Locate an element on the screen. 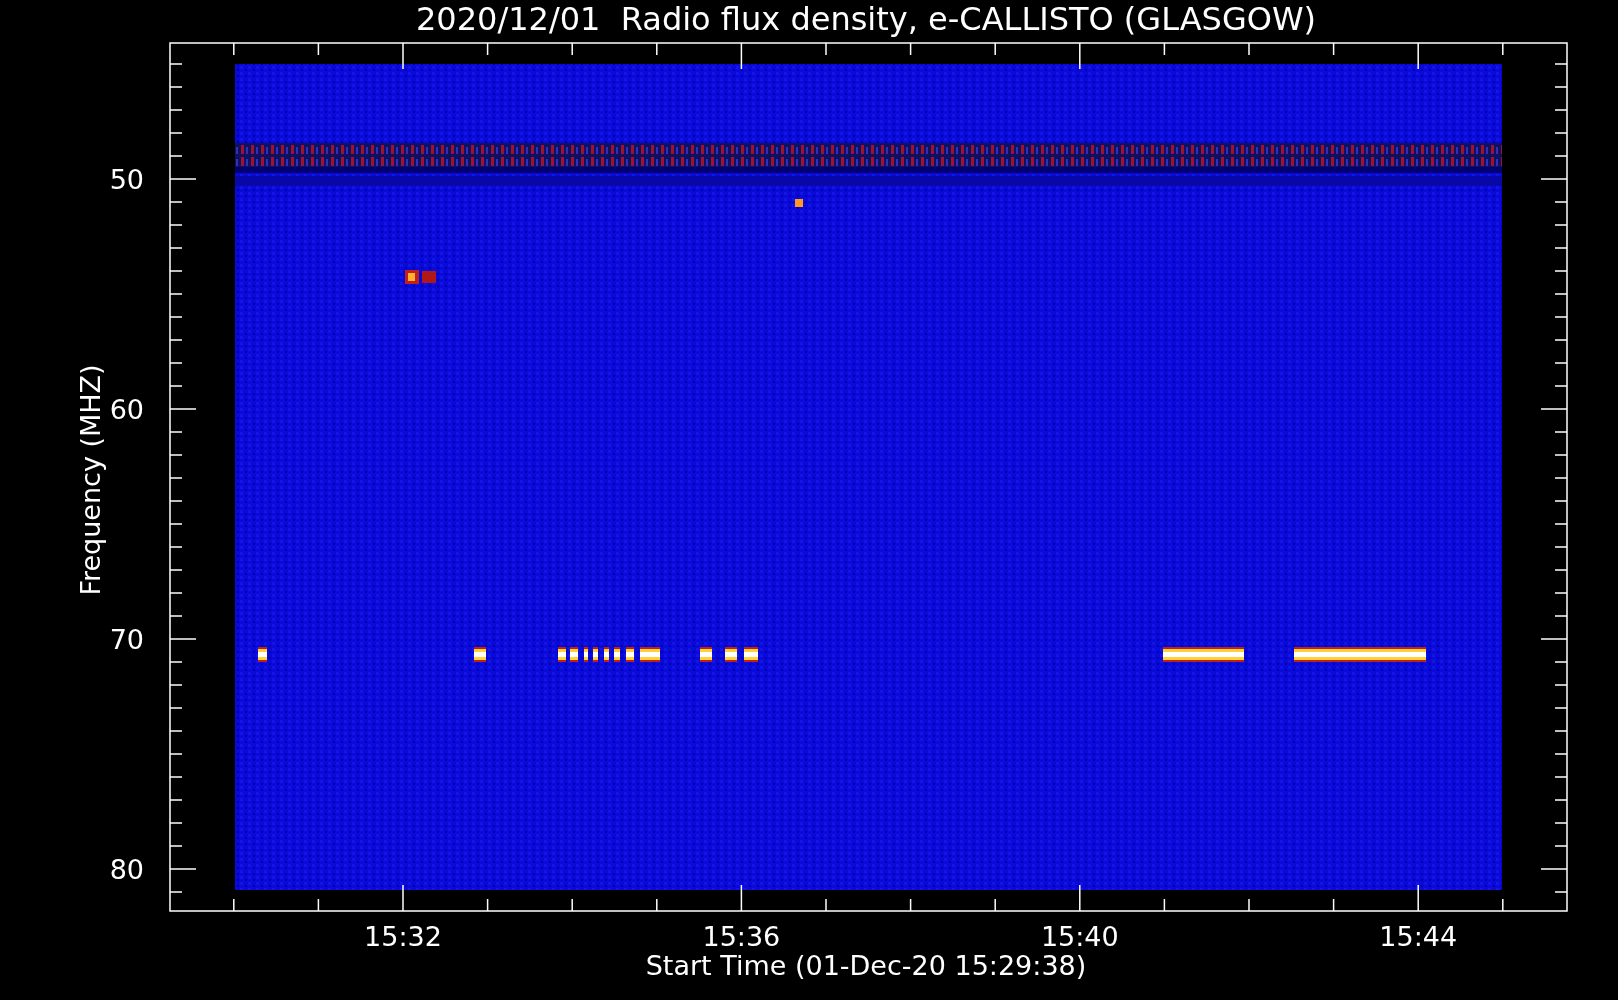 This screenshot has width=1618, height=1000. y-tick-label: 70 is located at coordinates (126, 639).